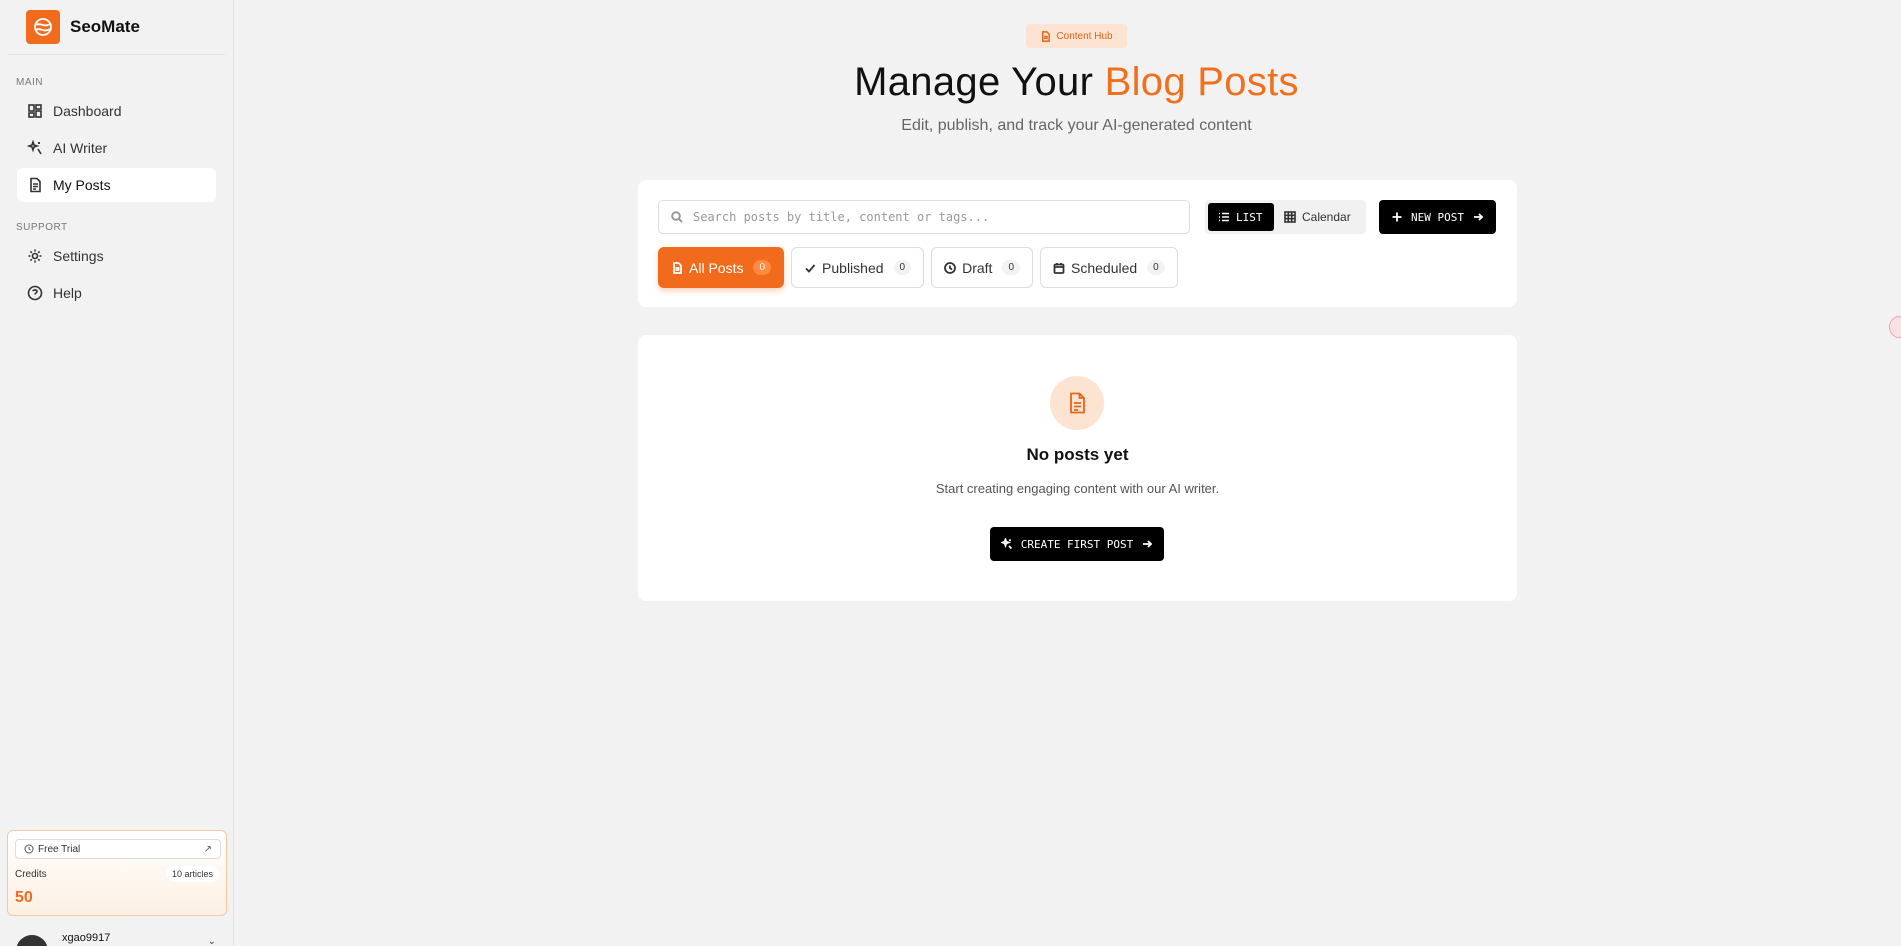  I want to click on create-first-post-label: CREATE FIRST POST, so click(1077, 544).